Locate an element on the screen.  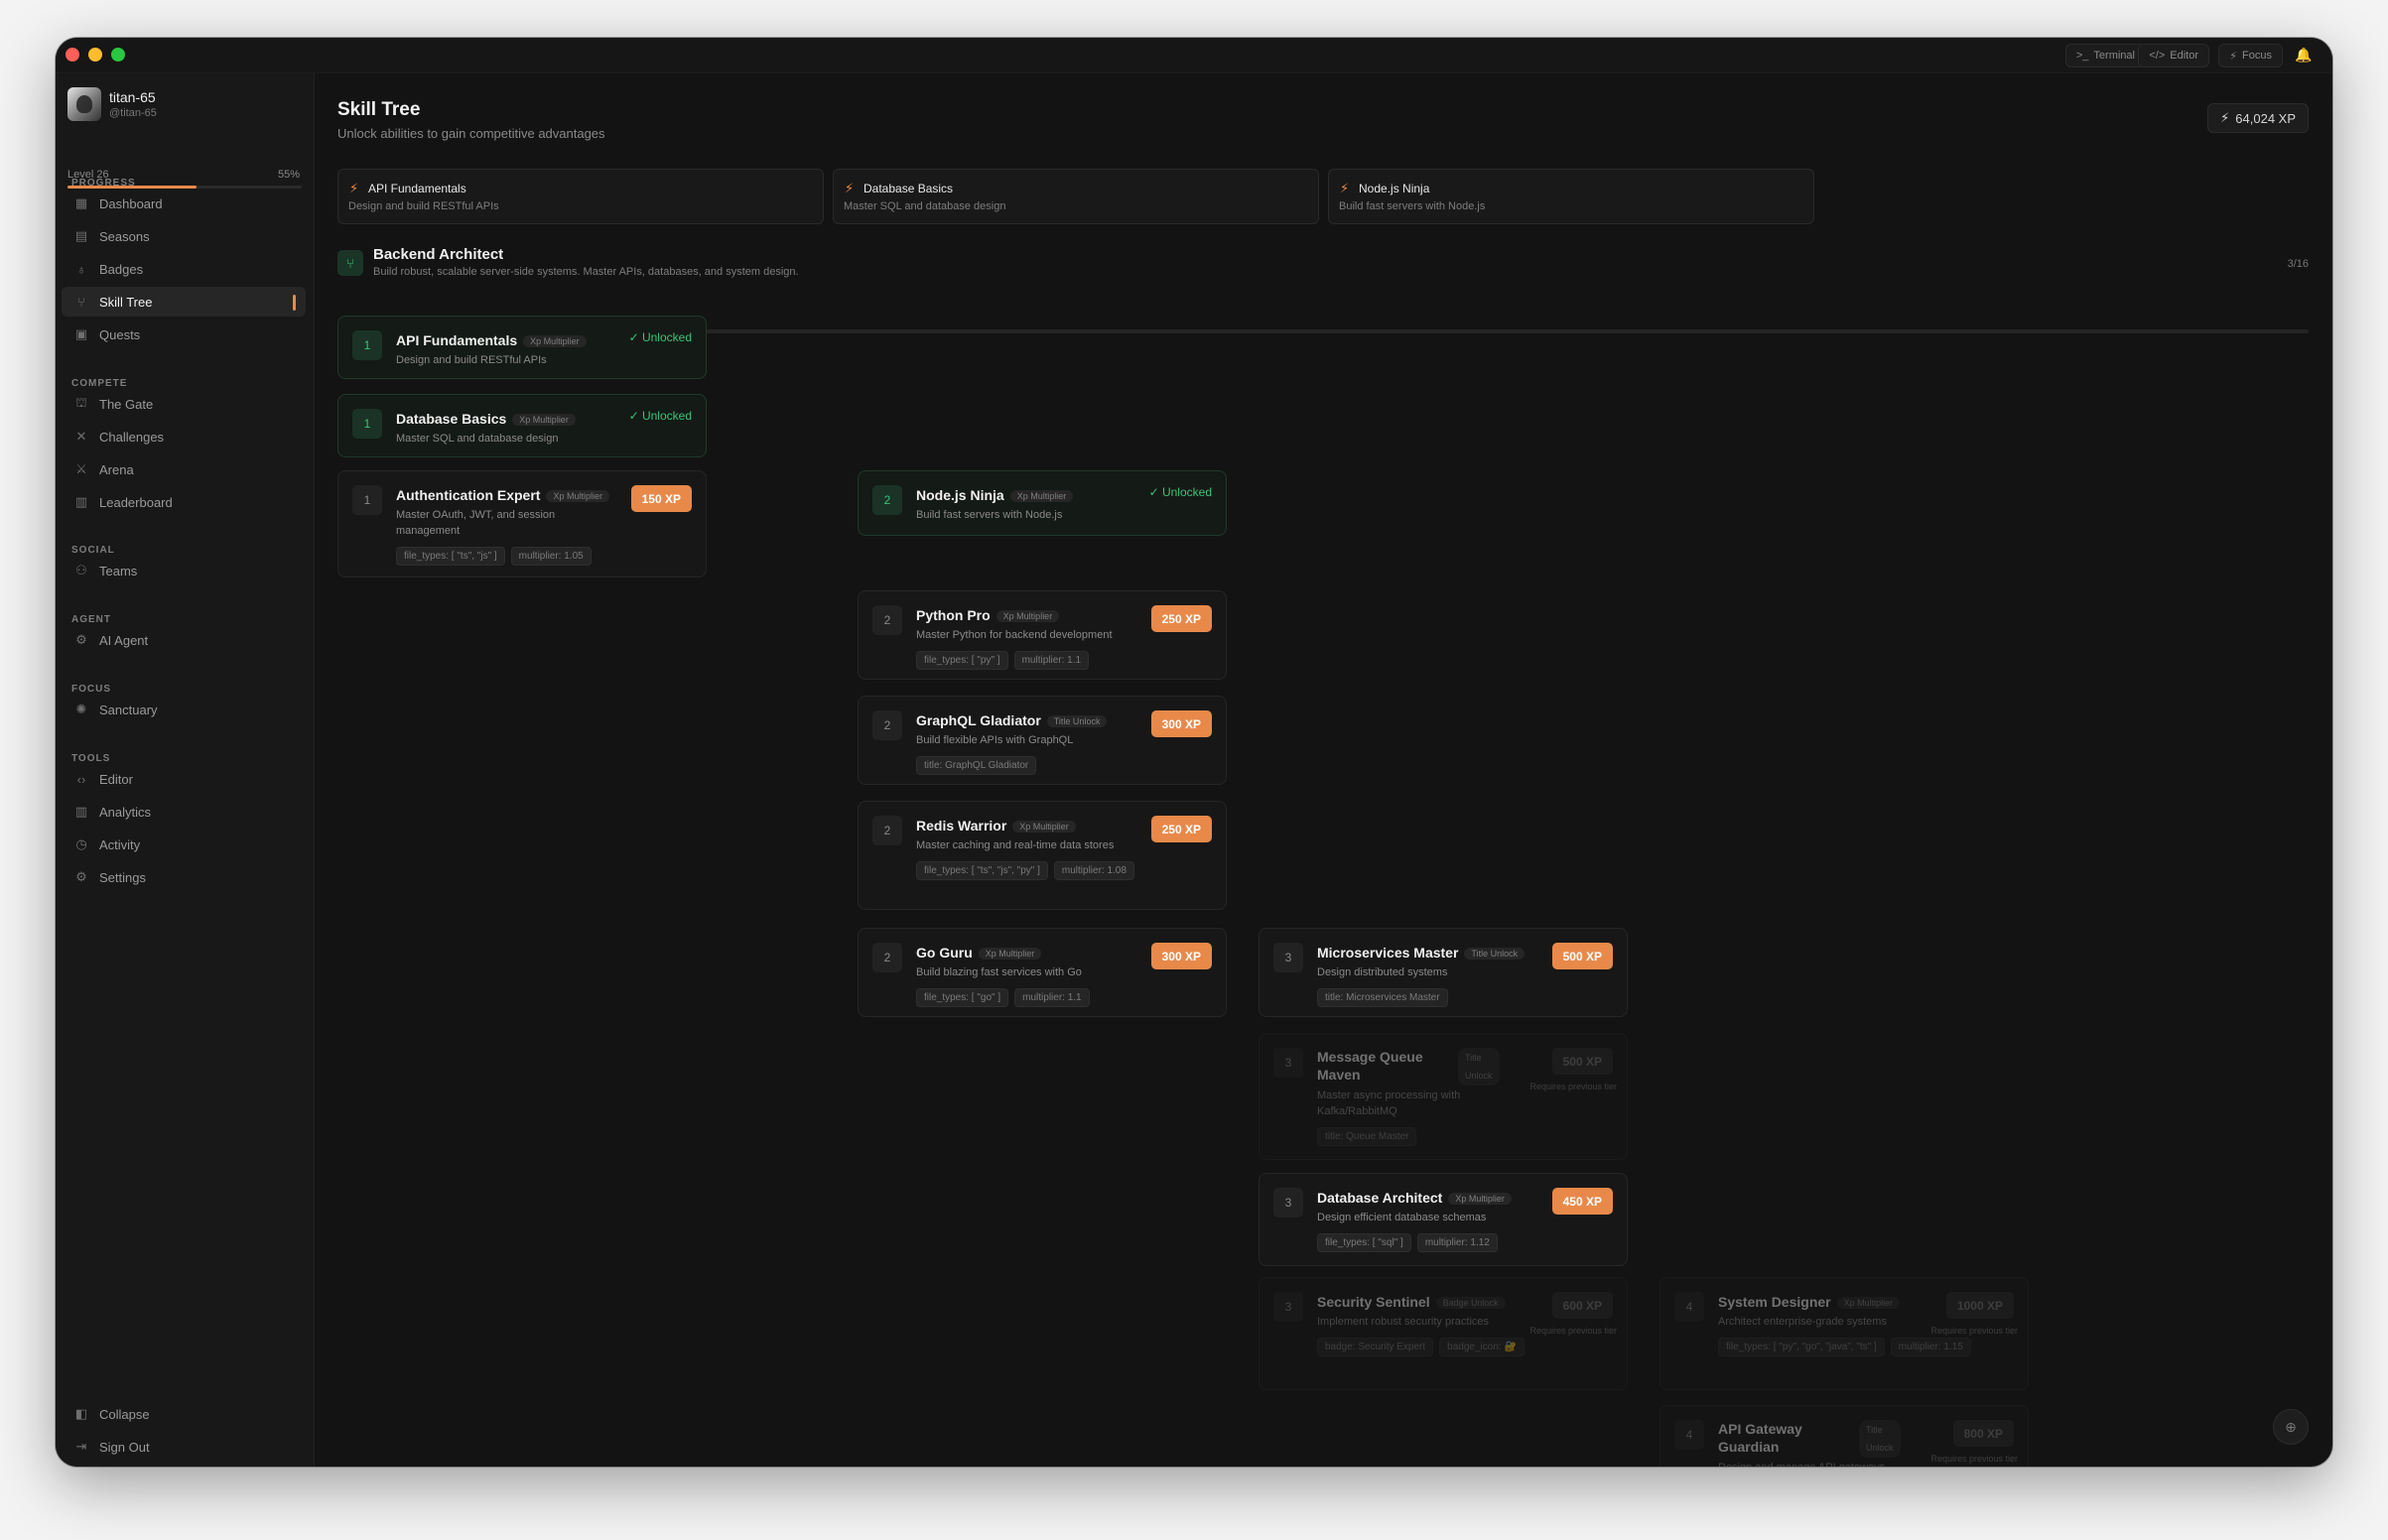
sidebar-item-quests: ▣ Quests is located at coordinates (184, 334).